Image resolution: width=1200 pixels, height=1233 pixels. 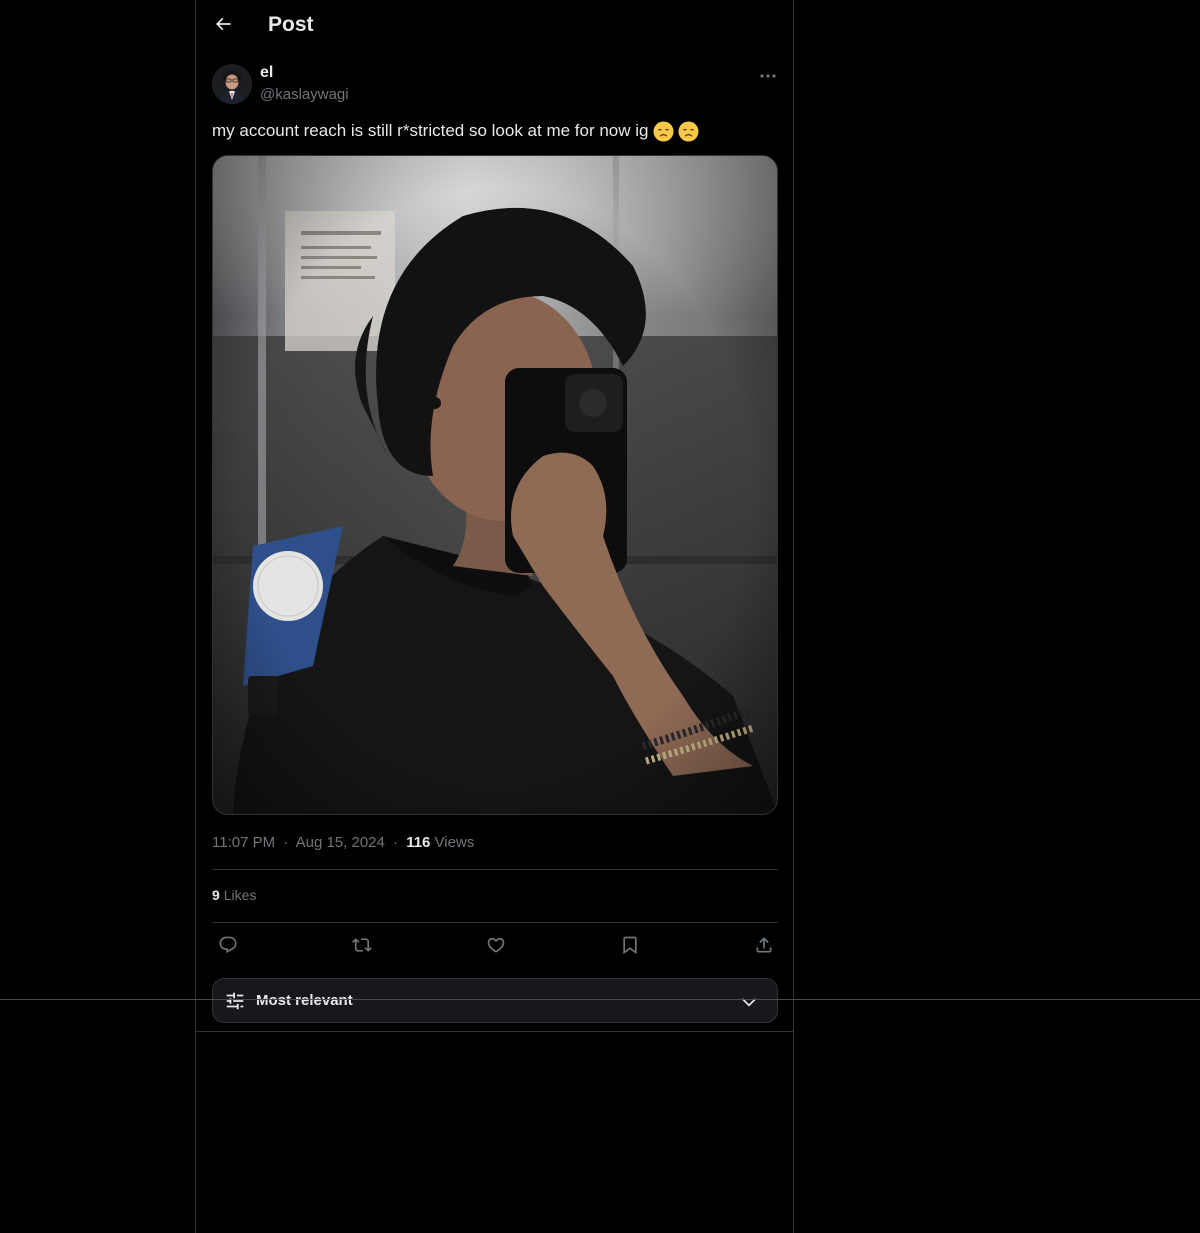 What do you see at coordinates (494, 27) in the screenshot?
I see `post-header: Post` at bounding box center [494, 27].